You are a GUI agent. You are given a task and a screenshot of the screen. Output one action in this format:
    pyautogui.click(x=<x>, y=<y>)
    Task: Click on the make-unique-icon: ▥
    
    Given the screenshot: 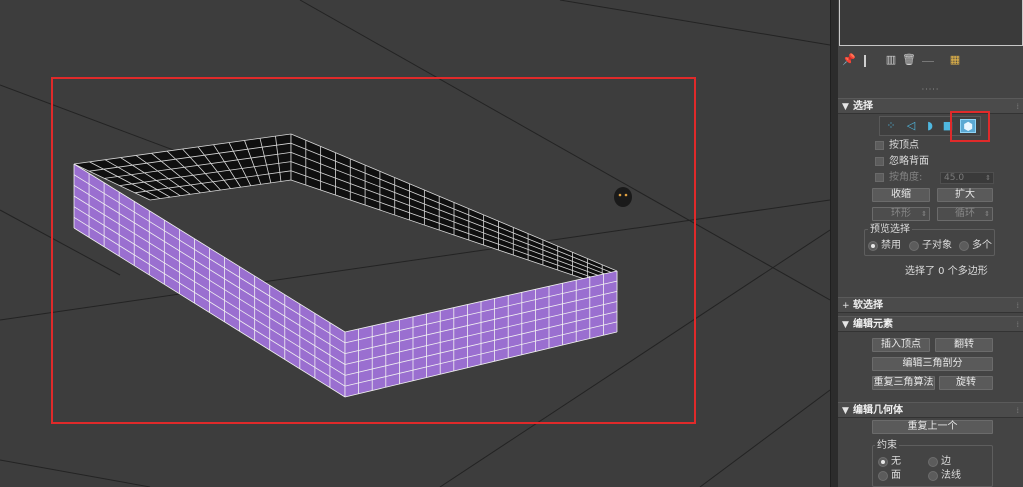 What is the action you would take?
    pyautogui.click(x=891, y=60)
    